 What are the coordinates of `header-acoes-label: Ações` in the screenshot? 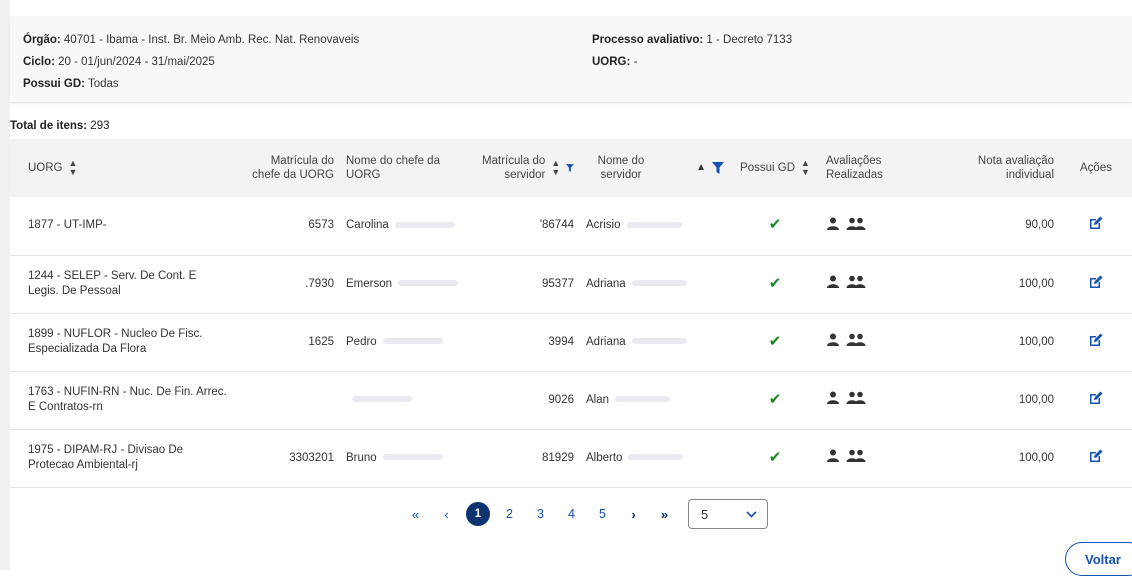 It's located at (1096, 168).